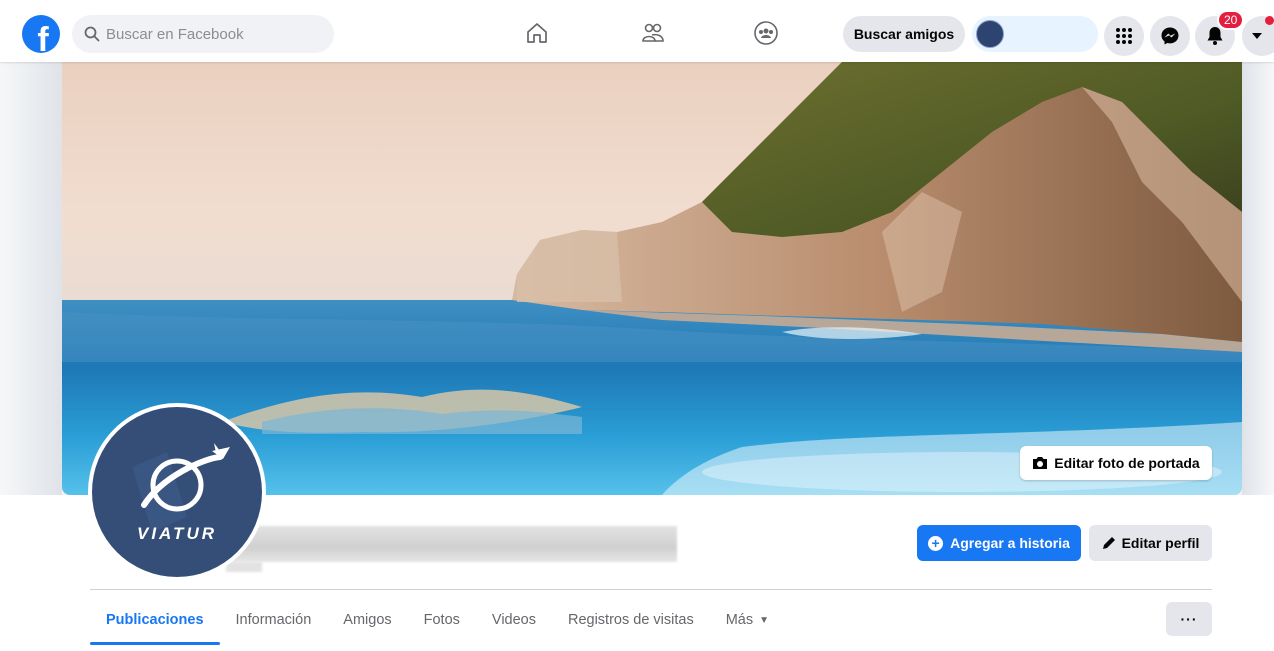  I want to click on edit-cover-photo-button: Editar foto de portada, so click(1116, 463).